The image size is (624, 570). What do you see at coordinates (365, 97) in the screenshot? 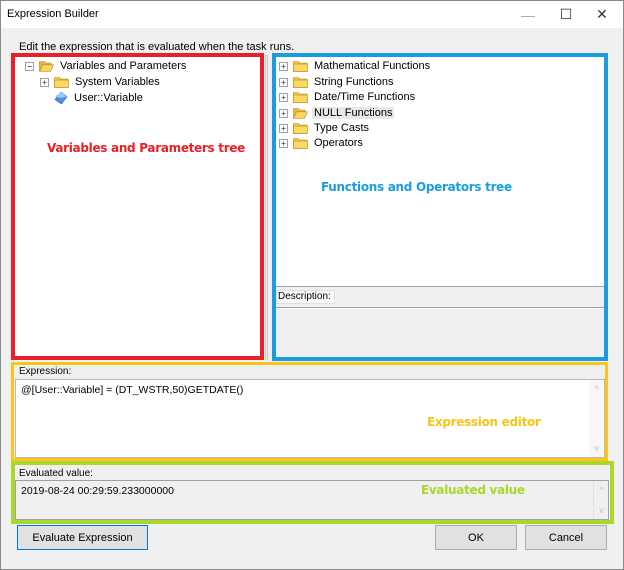
I see `tree-node-label: Date/Time Functions` at bounding box center [365, 97].